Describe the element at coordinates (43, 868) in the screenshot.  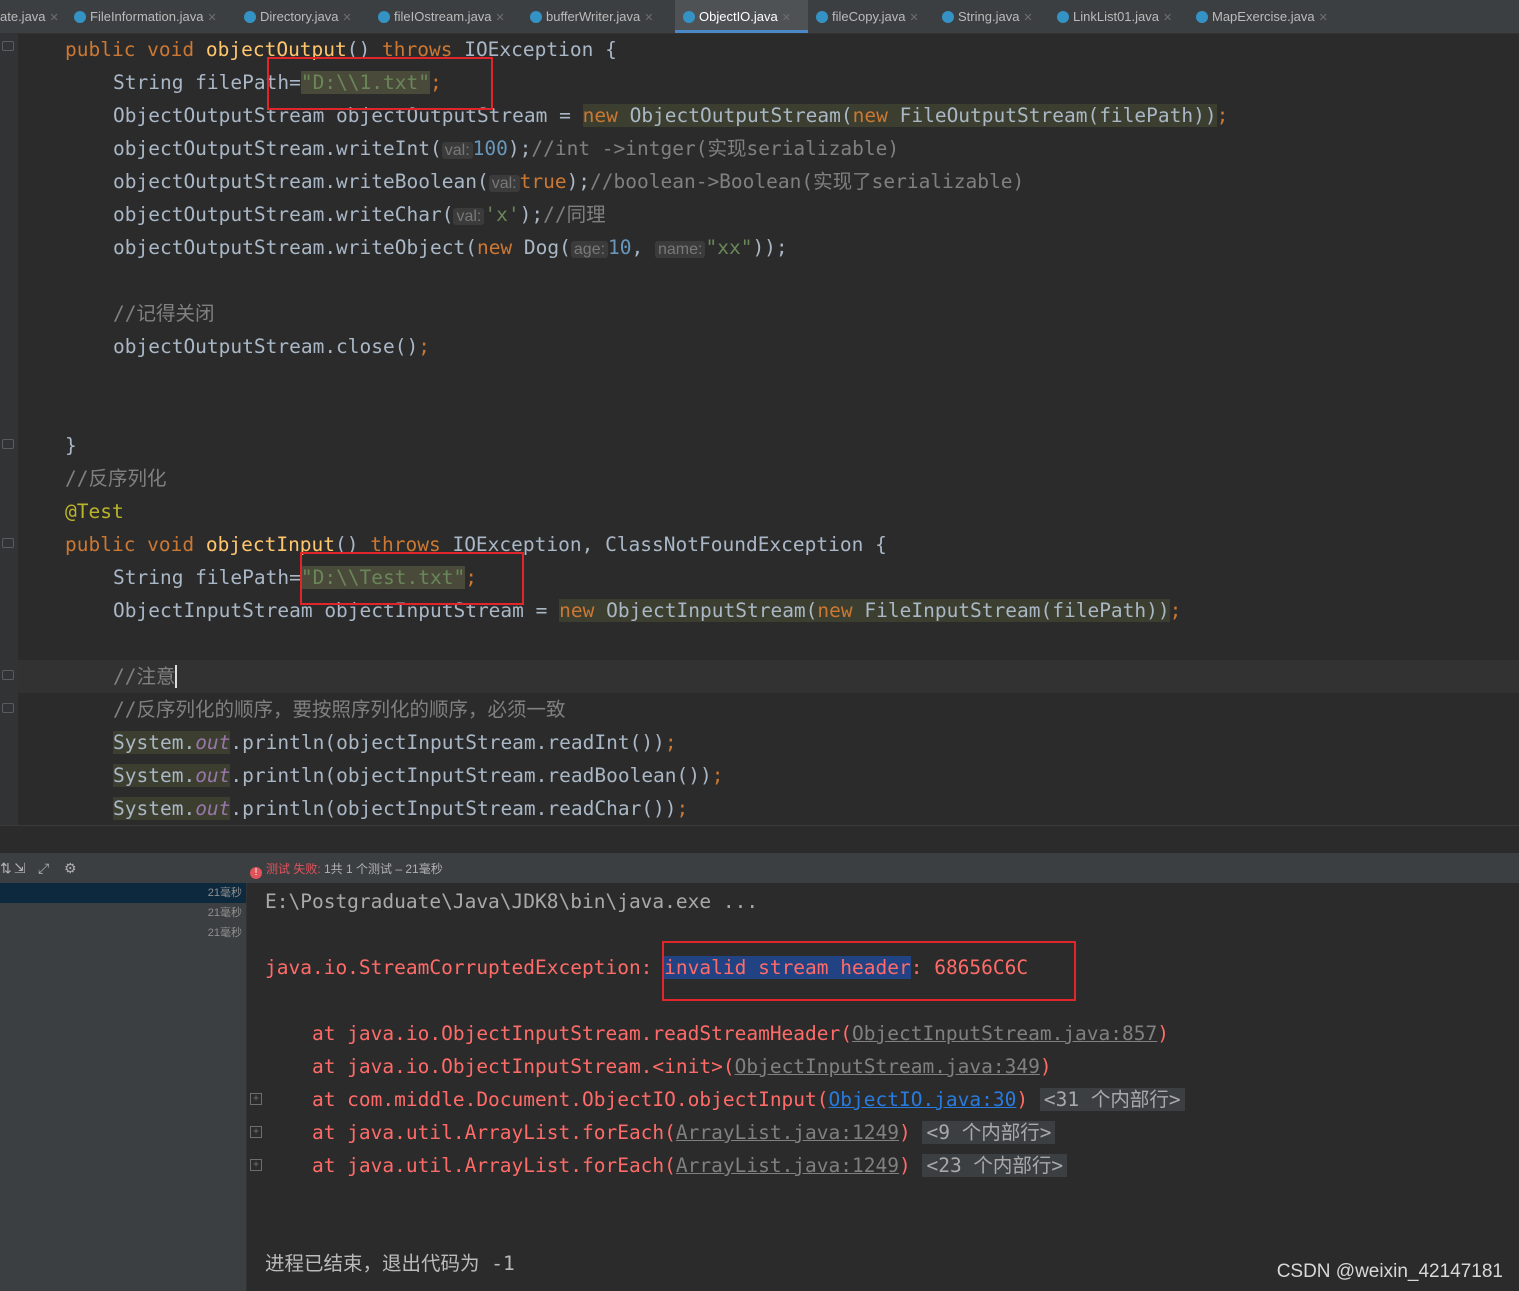
I see `expand-icon: ⤢` at that location.